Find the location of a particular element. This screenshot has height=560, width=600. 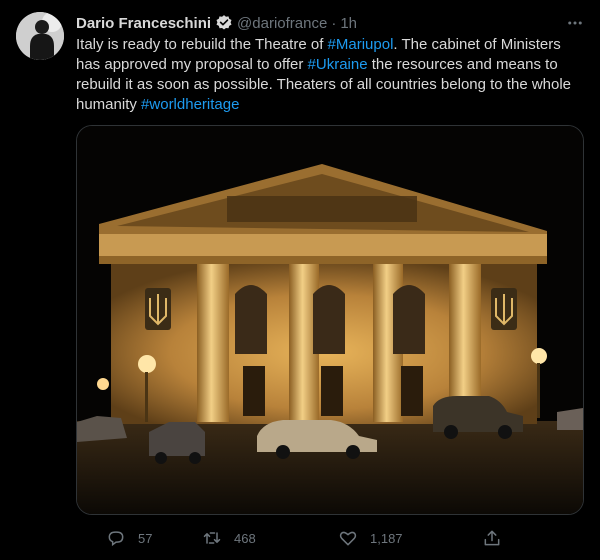

retweet-button: 468 is located at coordinates (229, 538).